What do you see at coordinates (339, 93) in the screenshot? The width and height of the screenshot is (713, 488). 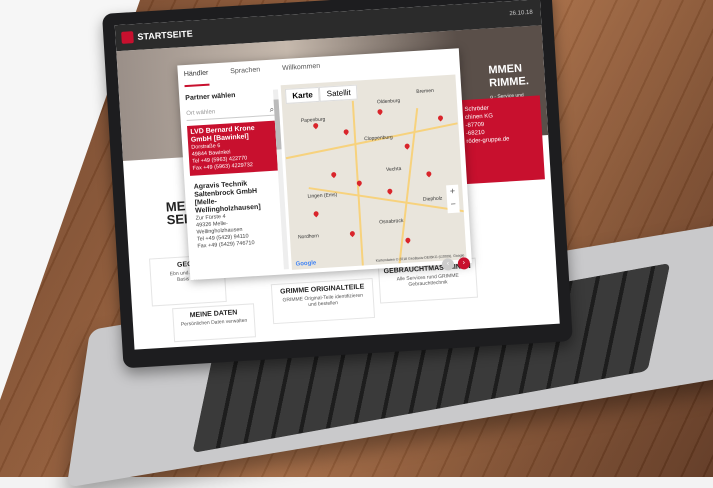 I see `map-button-satellit: Satellit` at bounding box center [339, 93].